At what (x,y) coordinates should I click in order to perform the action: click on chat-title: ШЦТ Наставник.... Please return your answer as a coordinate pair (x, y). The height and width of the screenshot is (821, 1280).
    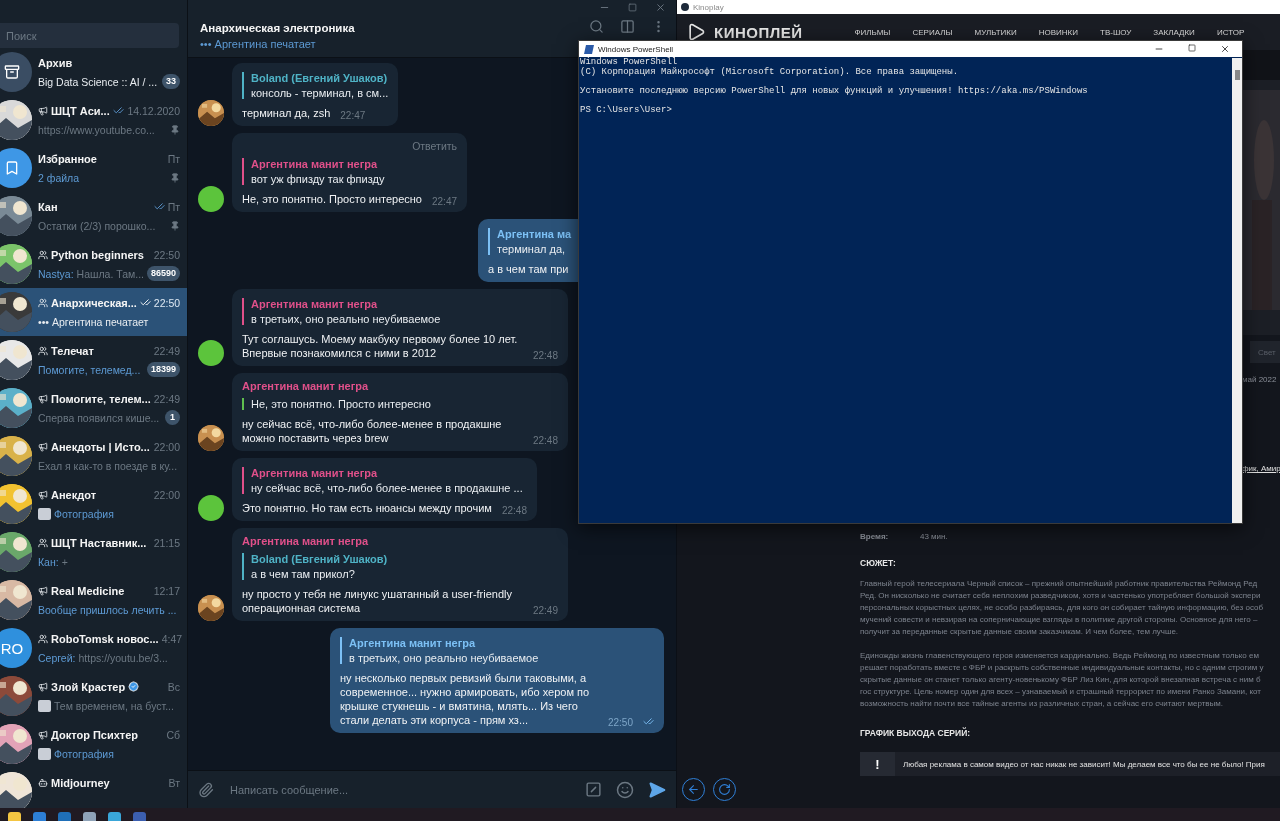
    Looking at the image, I should click on (99, 542).